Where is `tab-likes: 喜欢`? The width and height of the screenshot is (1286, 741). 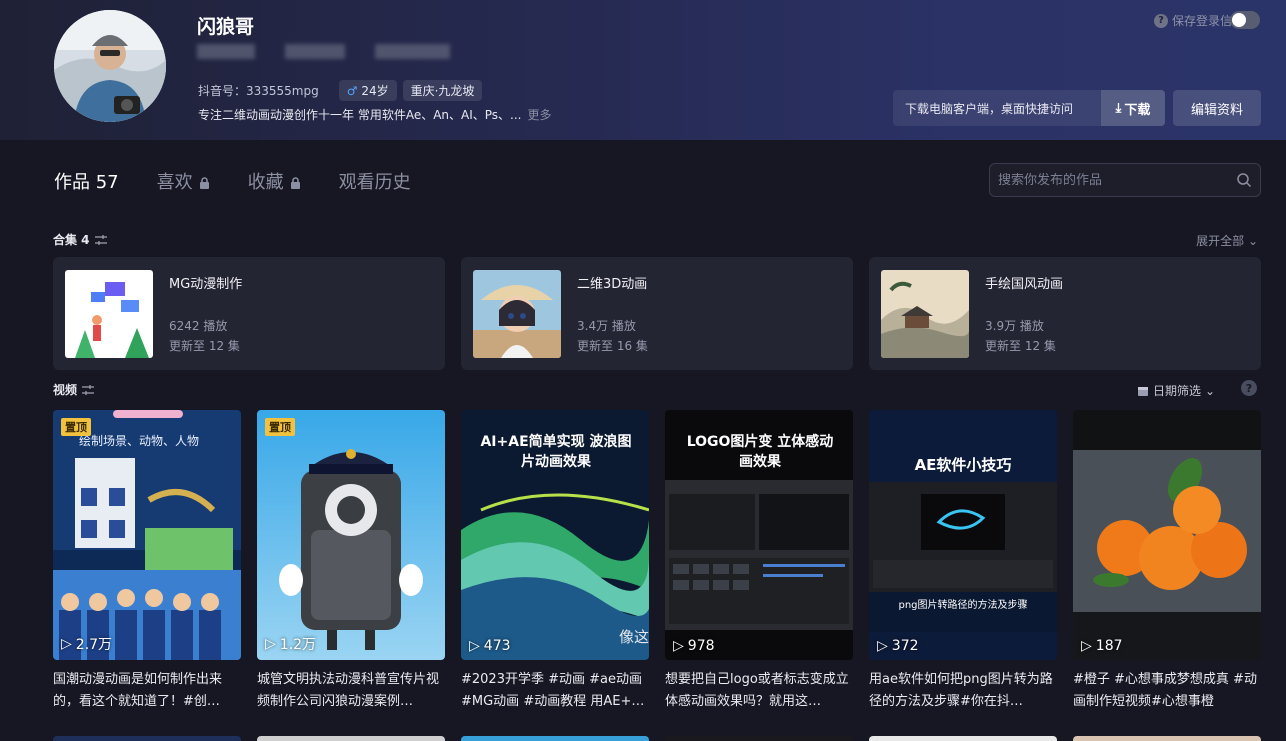 tab-likes: 喜欢 is located at coordinates (183, 181).